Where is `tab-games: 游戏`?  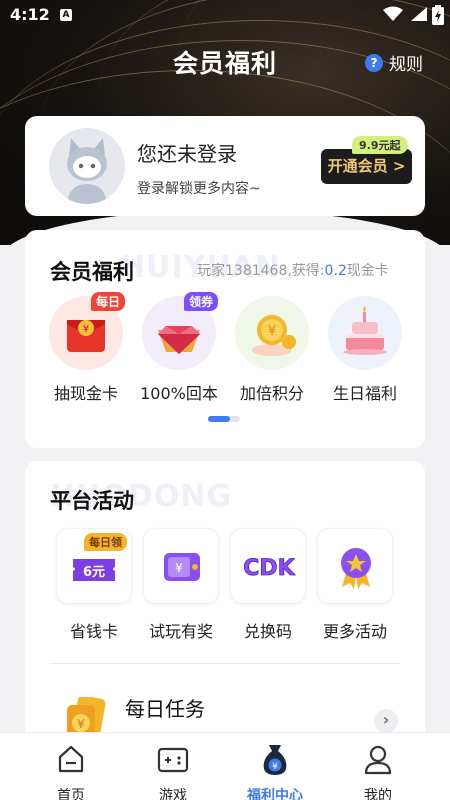 tab-games: 游戏 is located at coordinates (173, 766).